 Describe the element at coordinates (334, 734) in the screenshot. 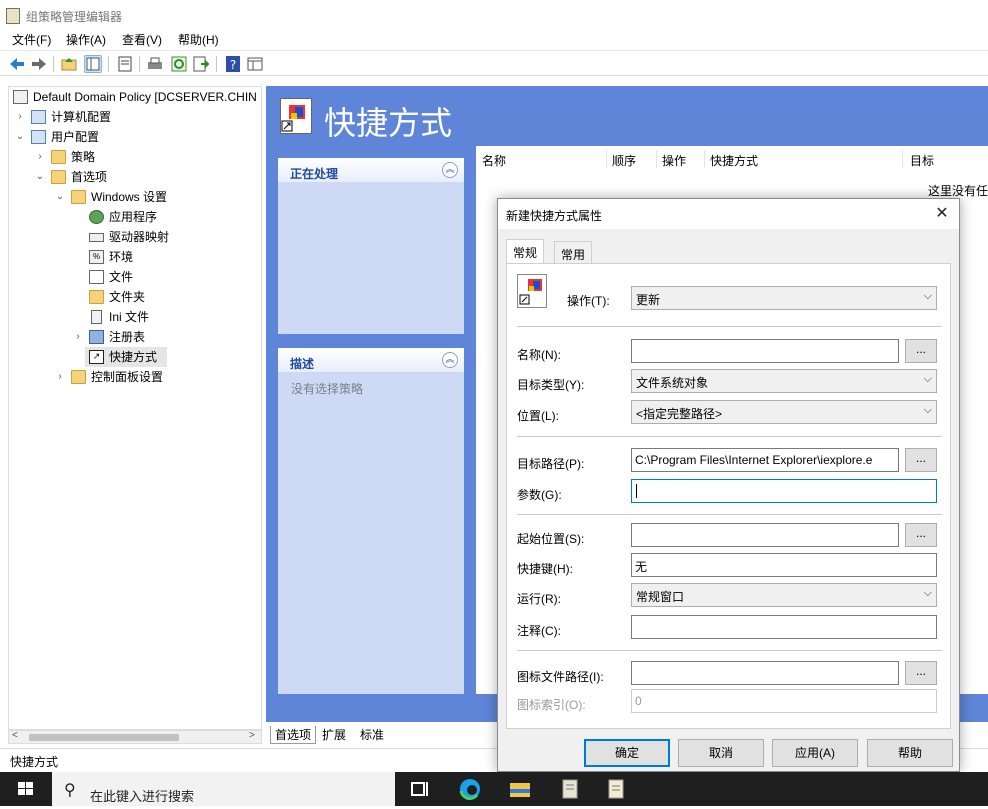

I see `tab-extended: 扩展` at that location.